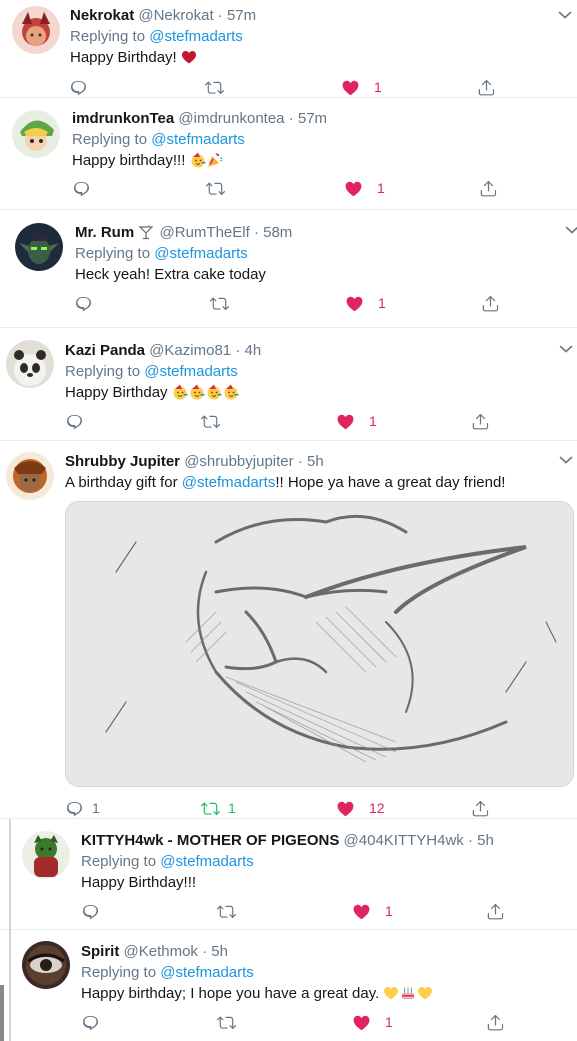 This screenshot has width=577, height=1041. Describe the element at coordinates (36, 134) in the screenshot. I see `imdrunkontea-avatar` at that location.